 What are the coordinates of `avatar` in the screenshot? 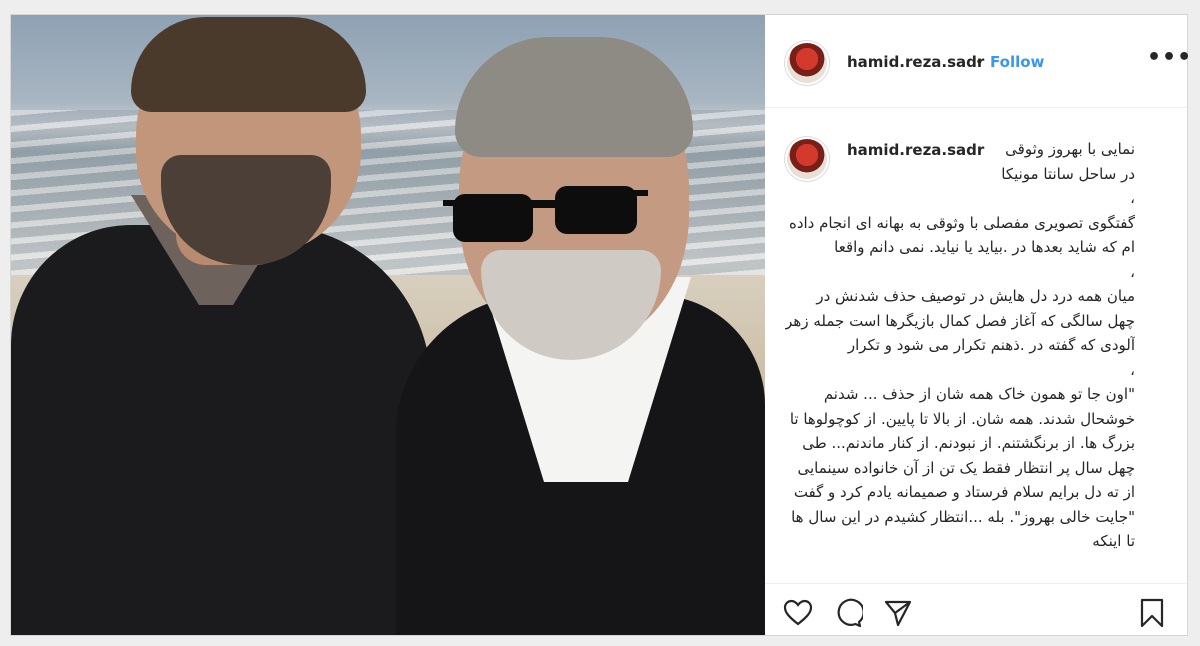 It's located at (807, 63).